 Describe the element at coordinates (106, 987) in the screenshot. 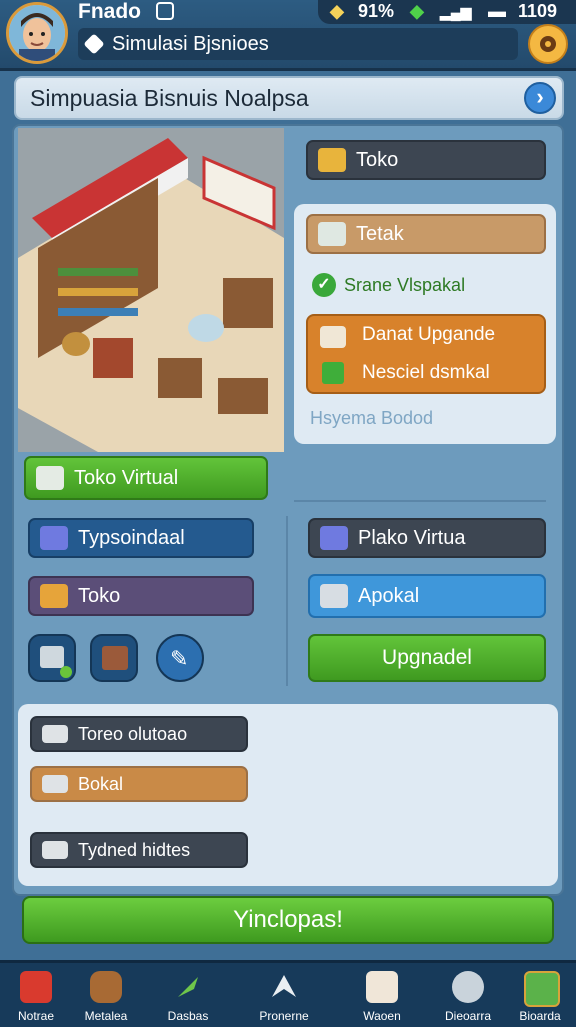

I see `barrel-icon` at that location.